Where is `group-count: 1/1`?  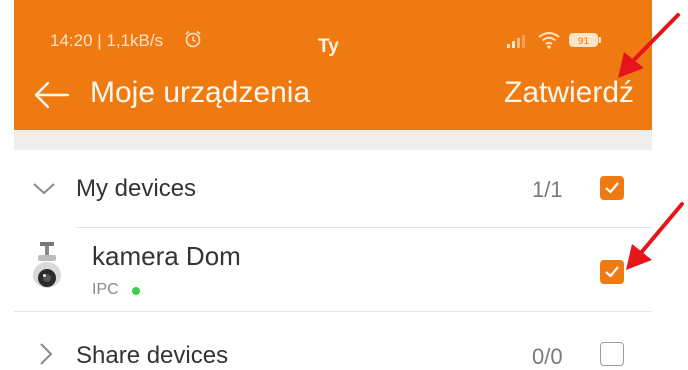 group-count: 1/1 is located at coordinates (547, 189).